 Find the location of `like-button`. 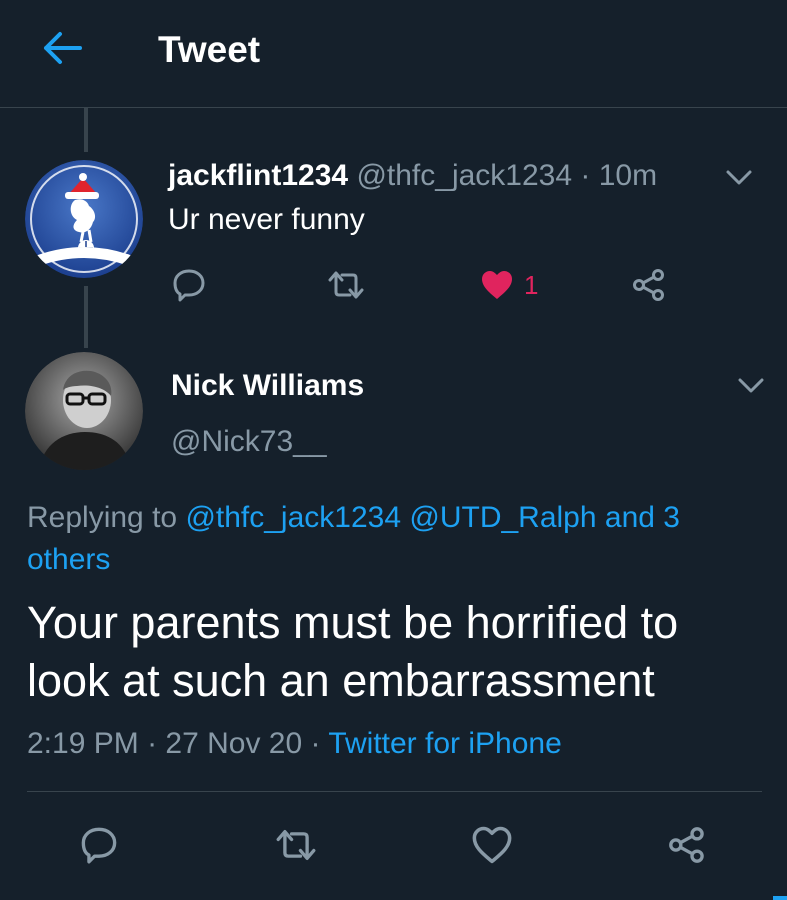

like-button is located at coordinates (492, 845).